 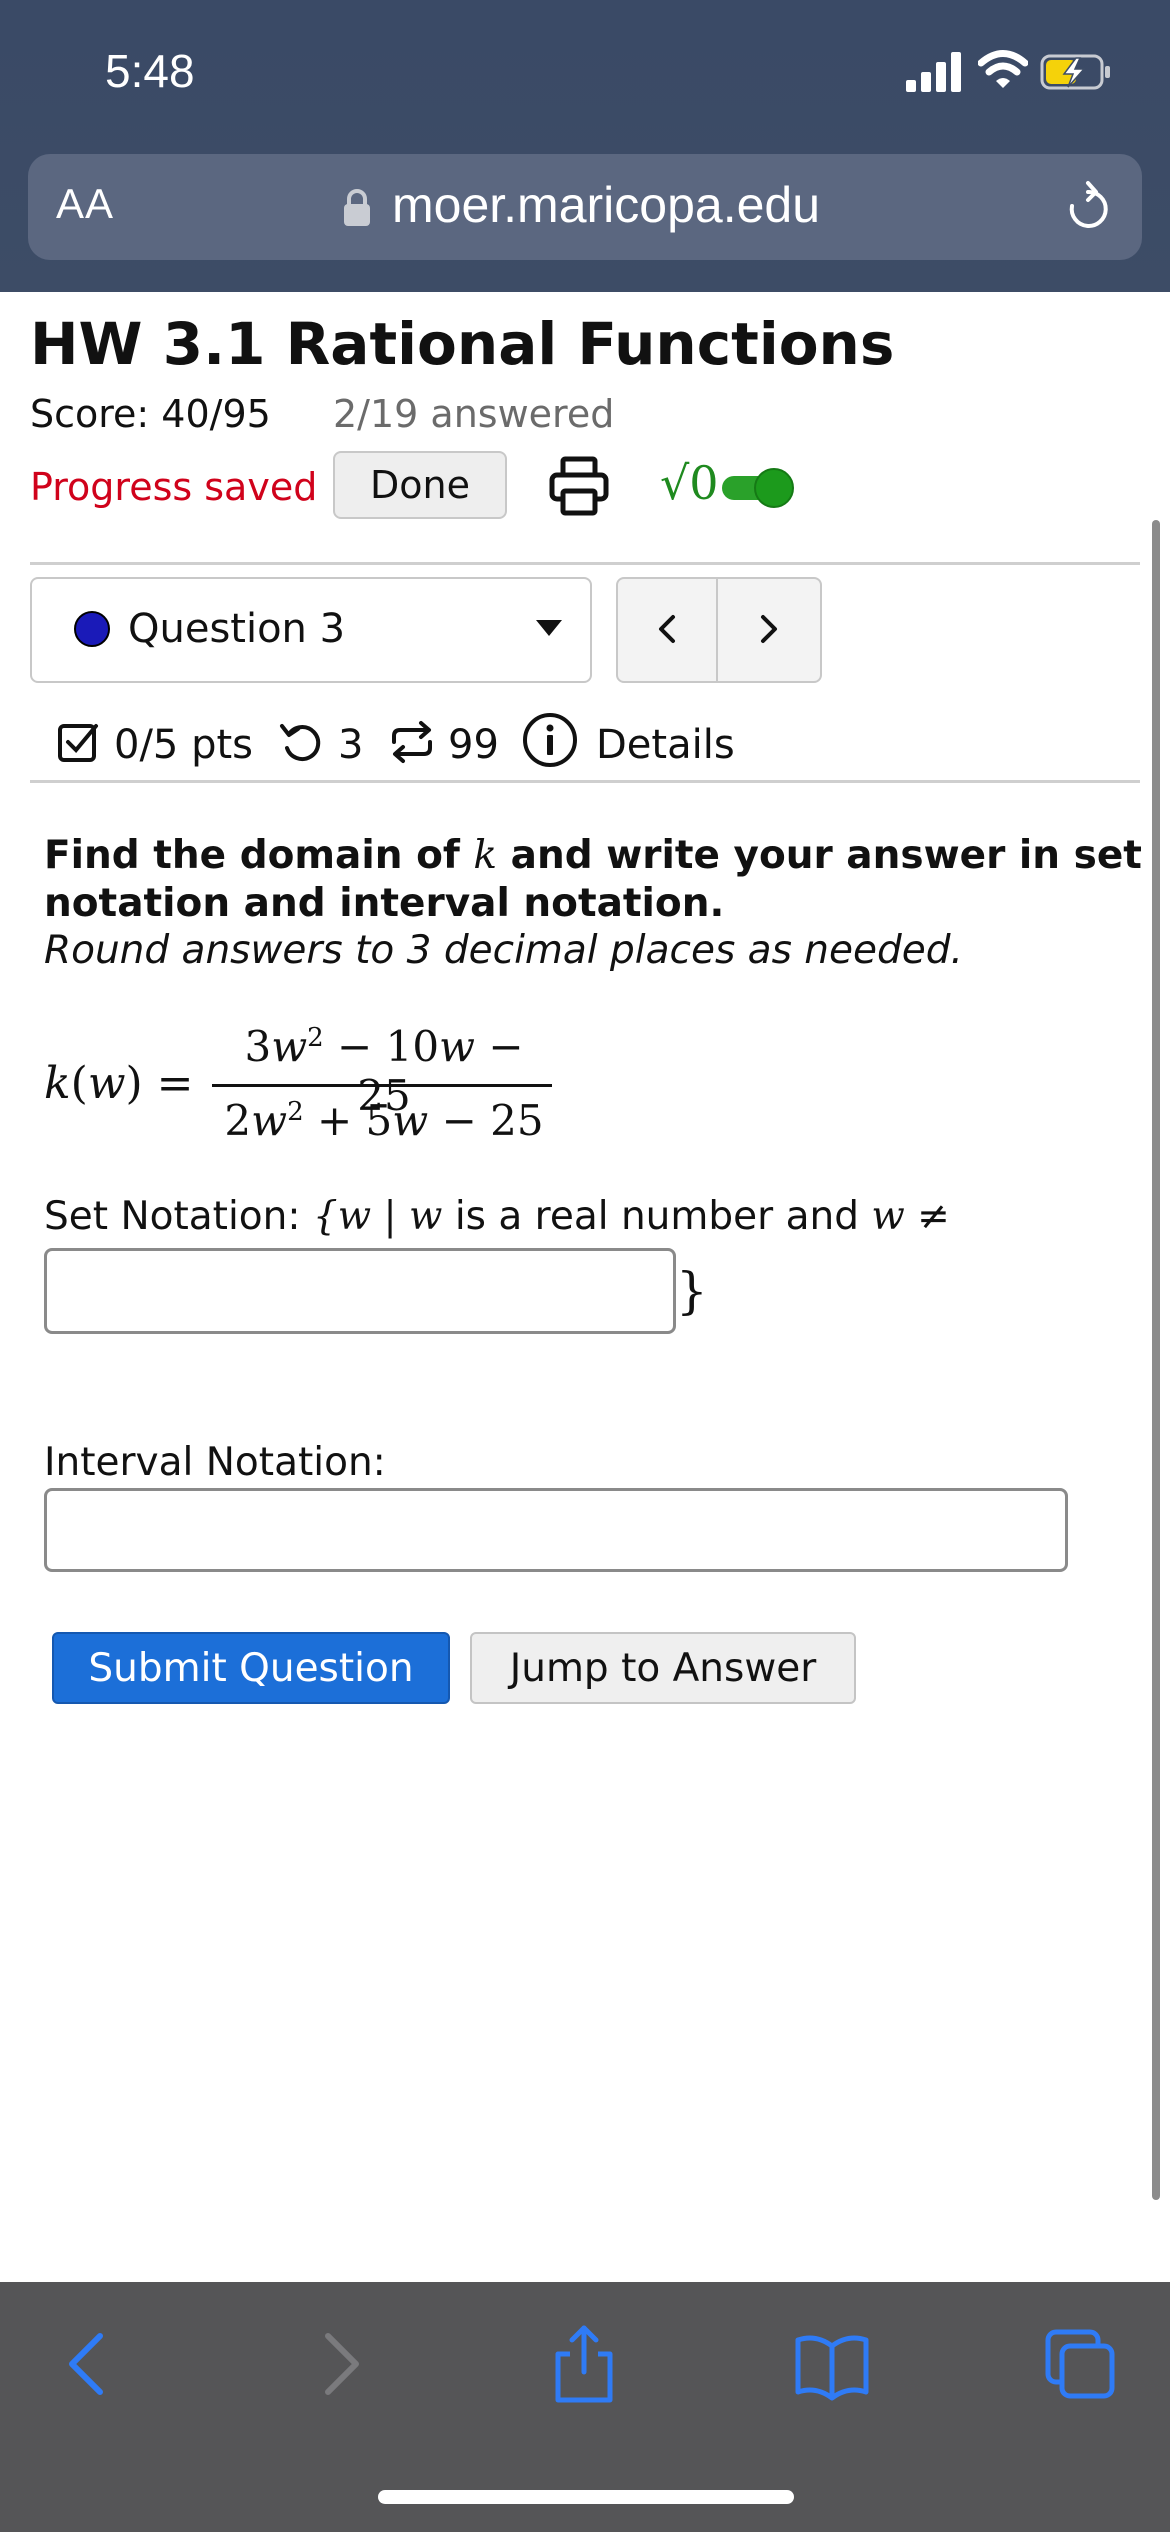 What do you see at coordinates (360, 1291) in the screenshot?
I see `set-notation-input` at bounding box center [360, 1291].